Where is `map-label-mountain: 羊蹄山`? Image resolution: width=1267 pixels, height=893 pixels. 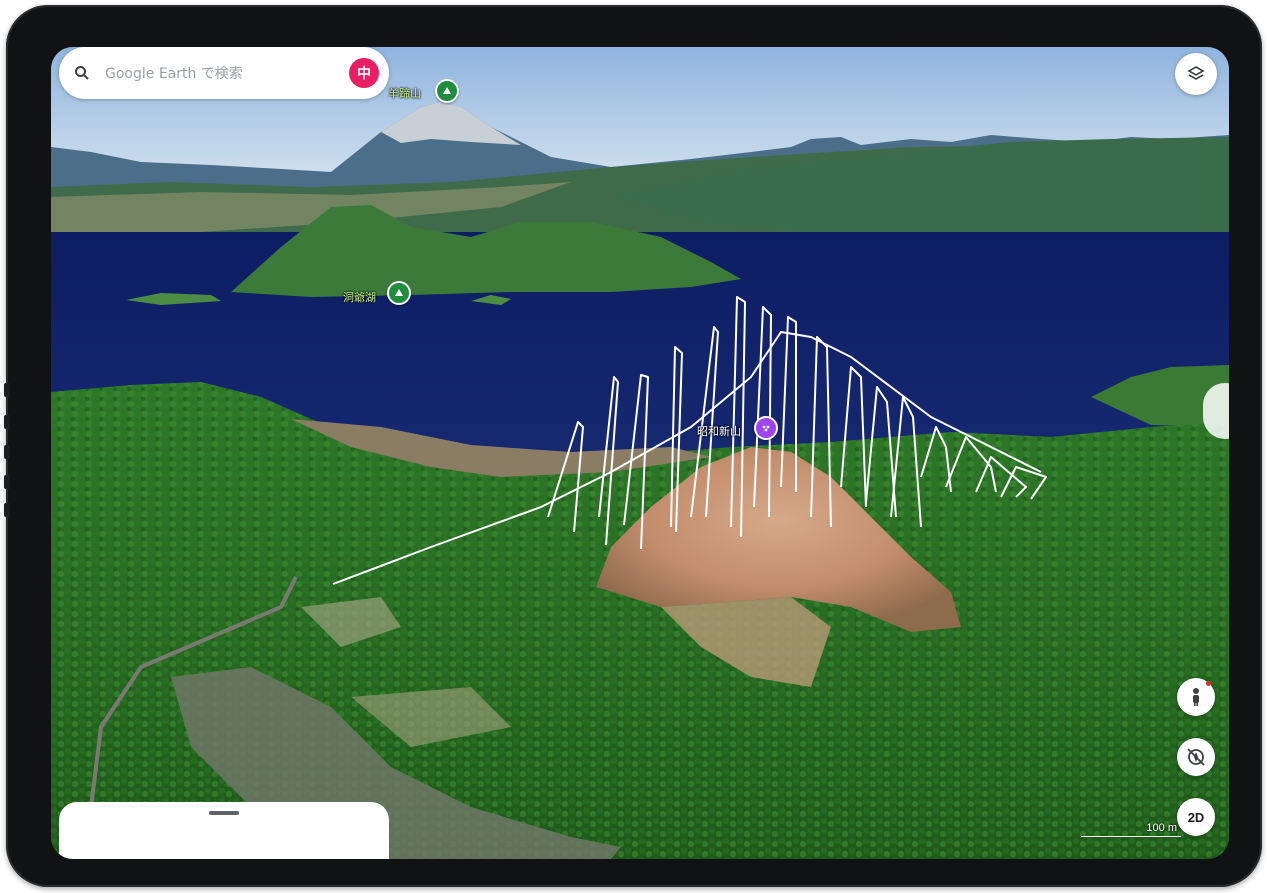
map-label-mountain: 羊蹄山 is located at coordinates (404, 93).